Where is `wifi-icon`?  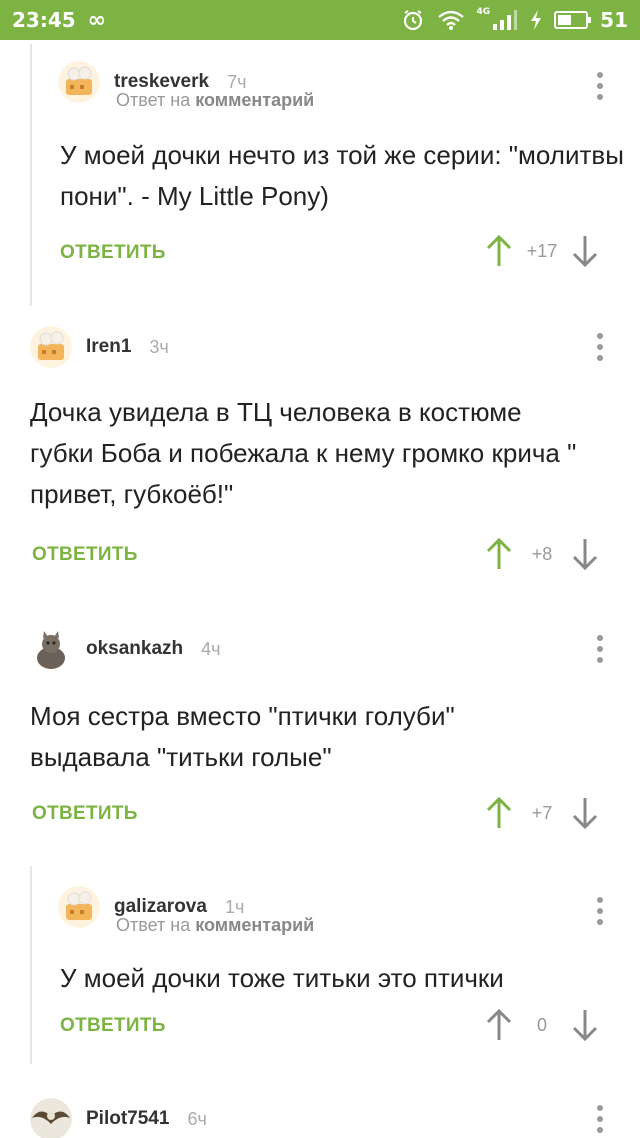
wifi-icon is located at coordinates (450, 20).